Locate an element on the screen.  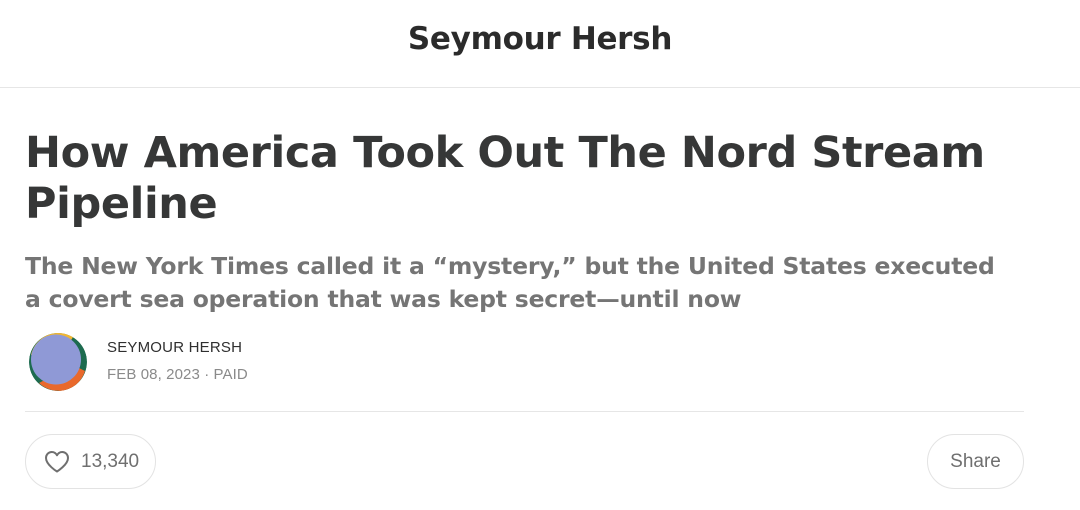
share-label: Share is located at coordinates (975, 461).